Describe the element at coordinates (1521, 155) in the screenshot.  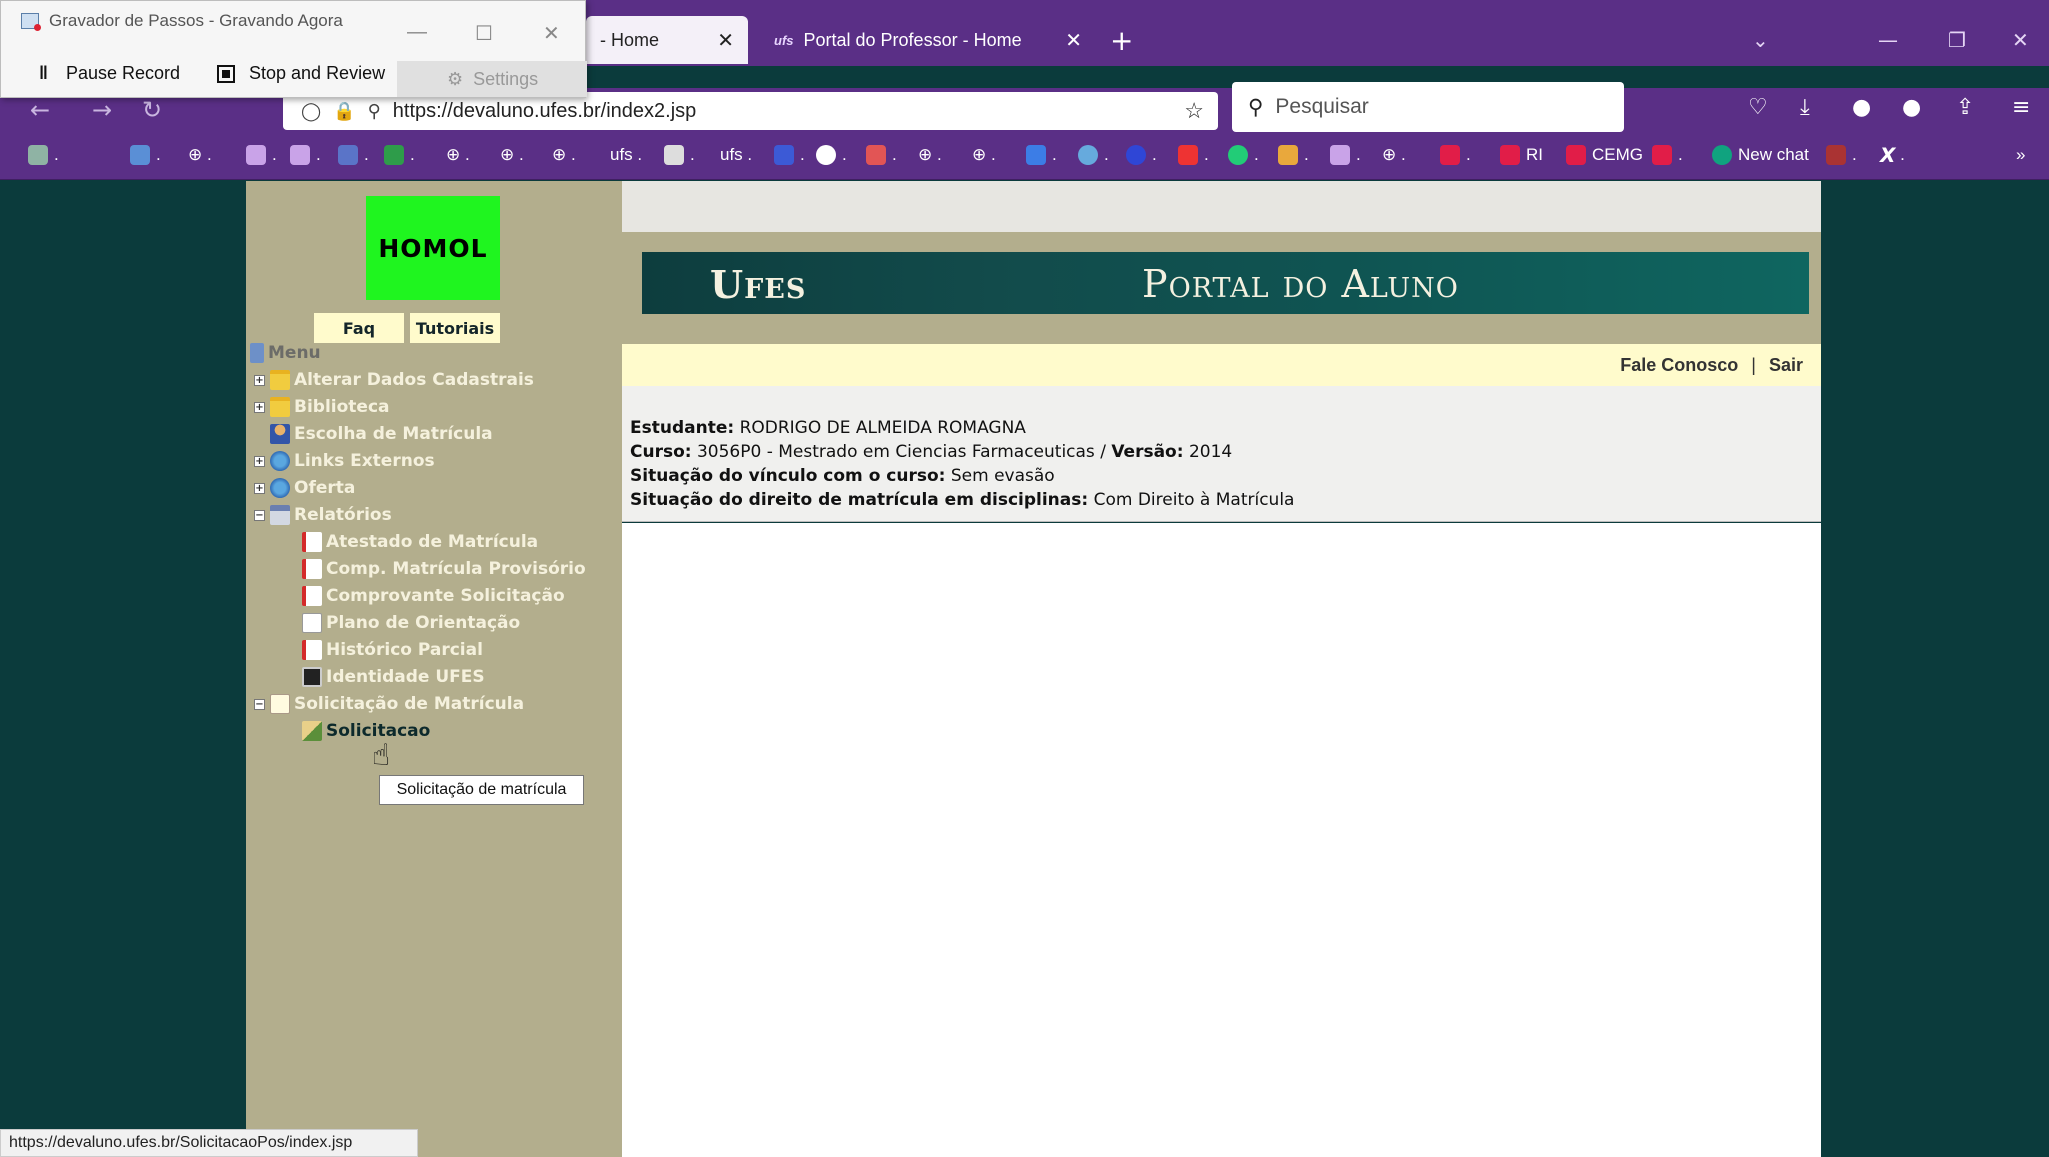
I see `bookmark-ri: RI` at that location.